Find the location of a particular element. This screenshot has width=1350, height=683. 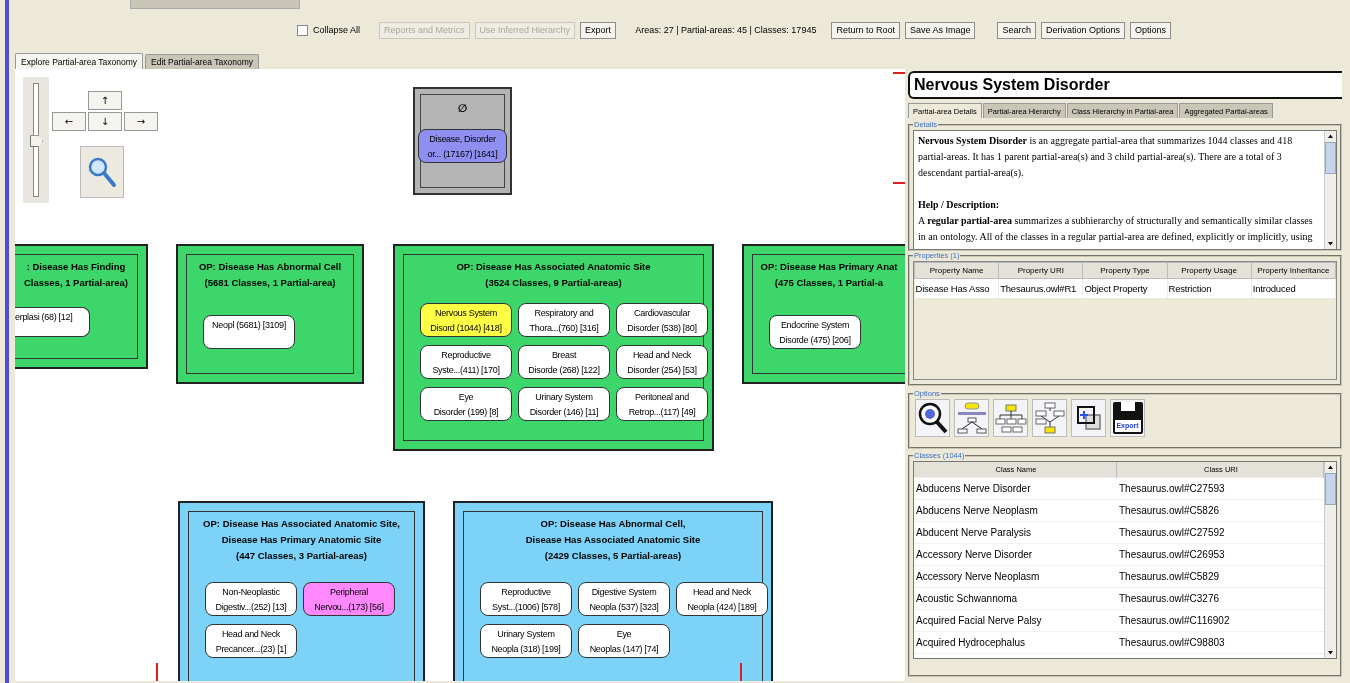

area-title: OP: Disease Has Abnormal Cell (5681 Classes, 1 Partial-area) is located at coordinates (270, 275).